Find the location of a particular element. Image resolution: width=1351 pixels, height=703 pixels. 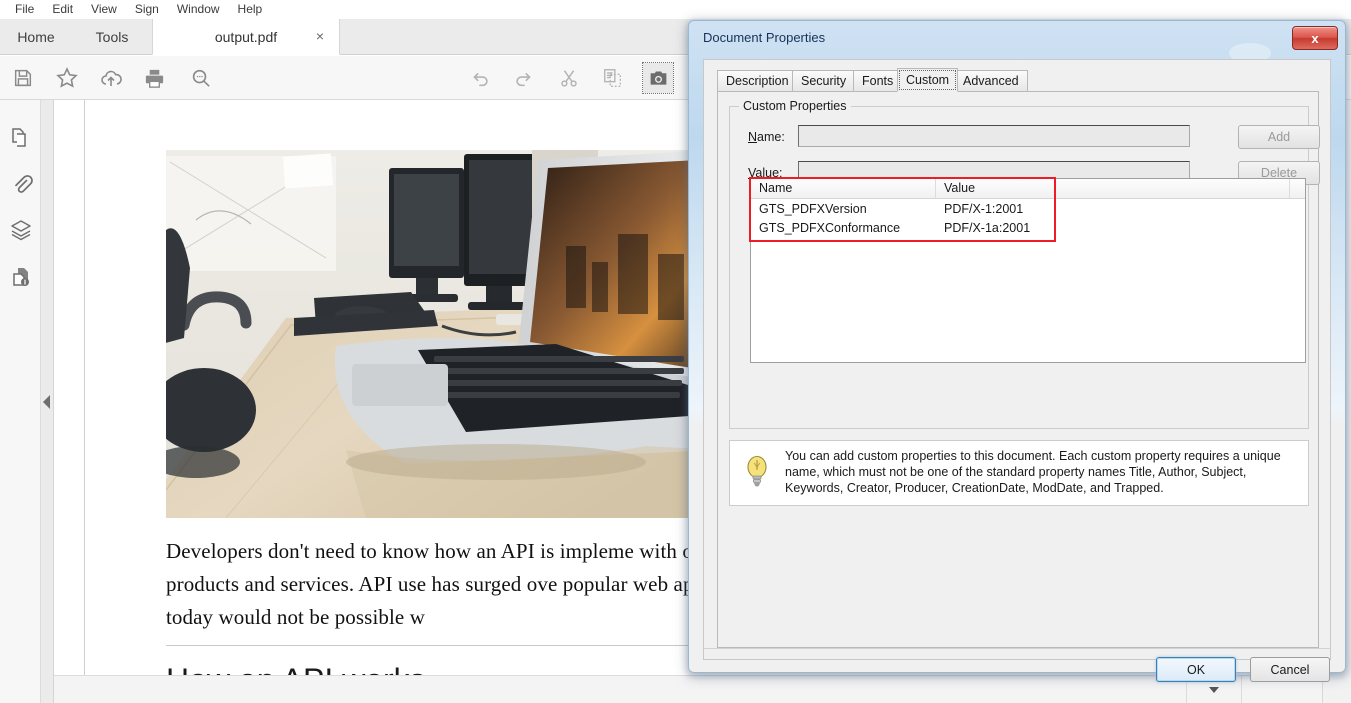

tab-advanced-label: Advanced is located at coordinates (991, 81).